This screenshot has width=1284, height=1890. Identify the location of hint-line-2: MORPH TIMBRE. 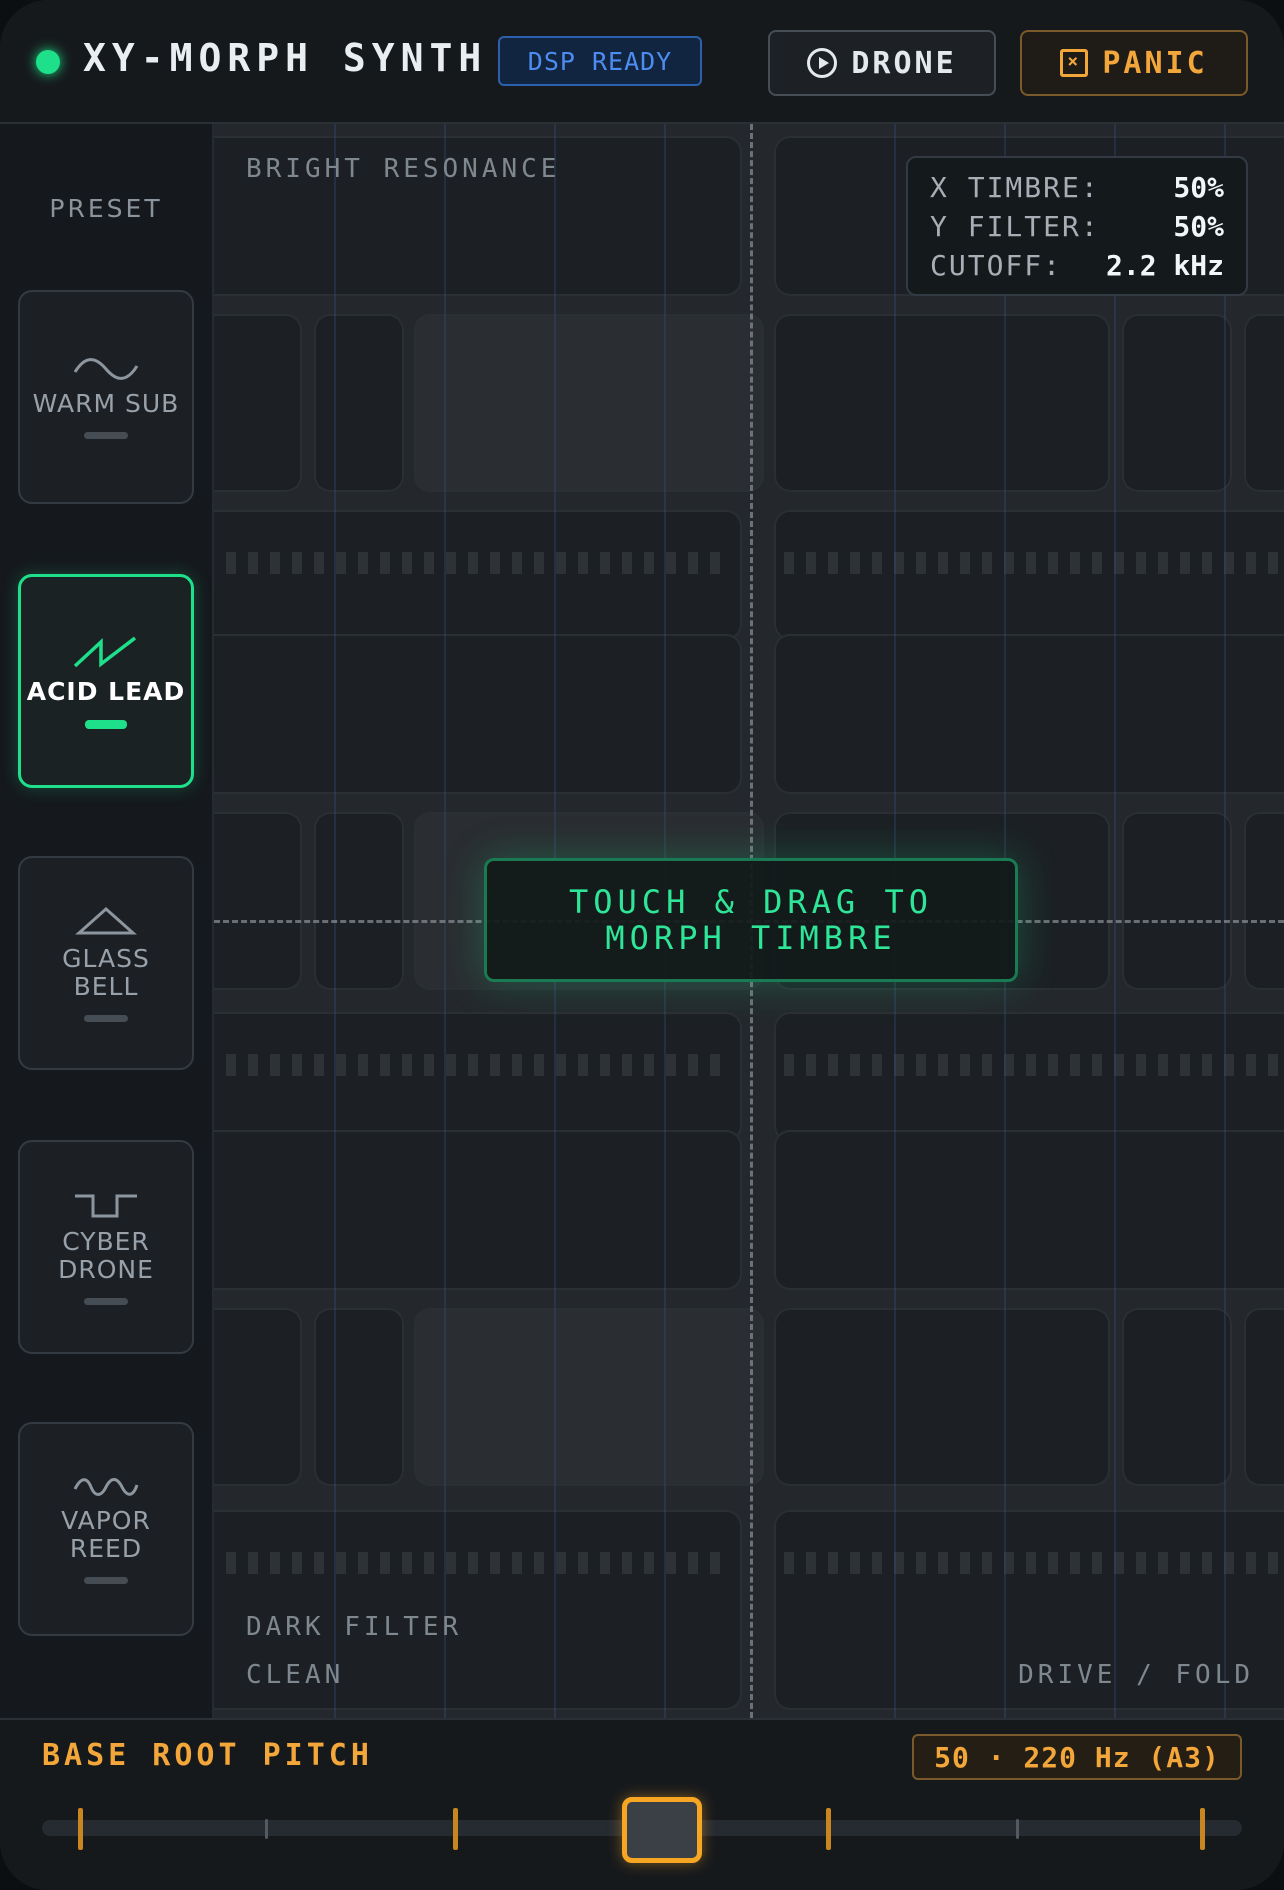
(751, 938).